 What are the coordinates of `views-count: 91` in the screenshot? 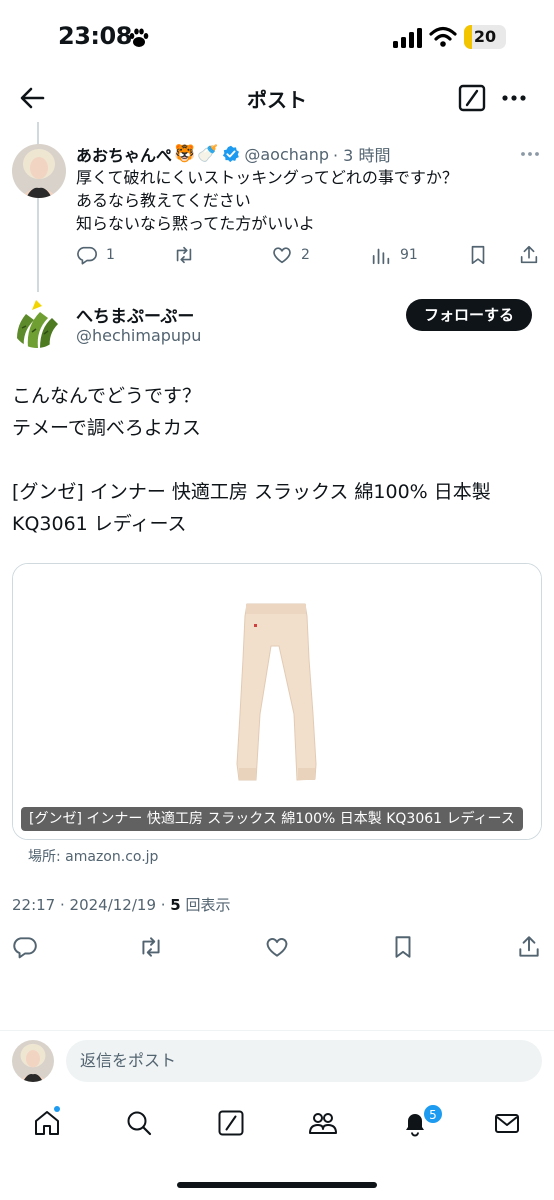 It's located at (409, 255).